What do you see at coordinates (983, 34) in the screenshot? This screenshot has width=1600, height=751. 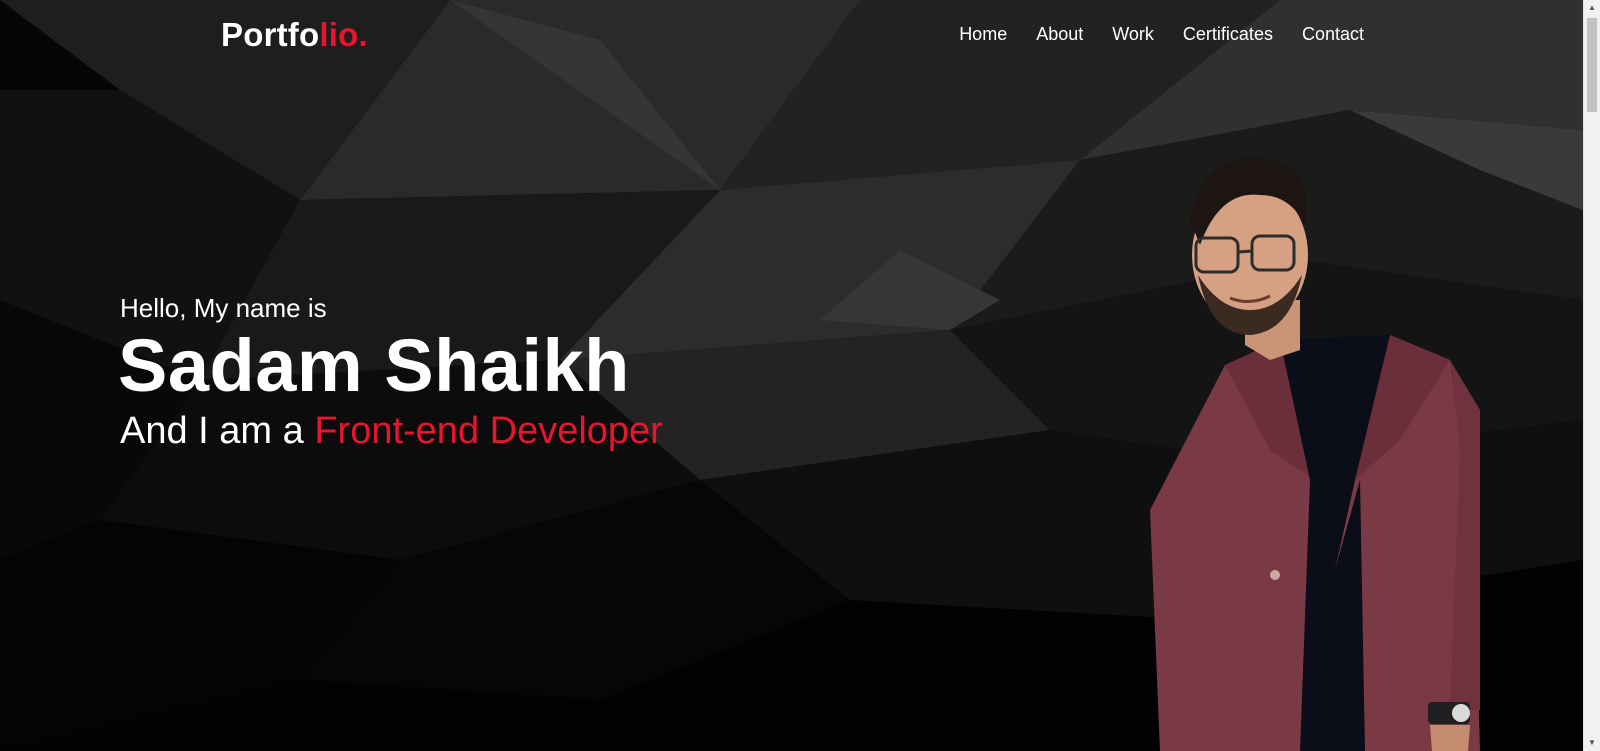 I see `nav-item-home: Home` at bounding box center [983, 34].